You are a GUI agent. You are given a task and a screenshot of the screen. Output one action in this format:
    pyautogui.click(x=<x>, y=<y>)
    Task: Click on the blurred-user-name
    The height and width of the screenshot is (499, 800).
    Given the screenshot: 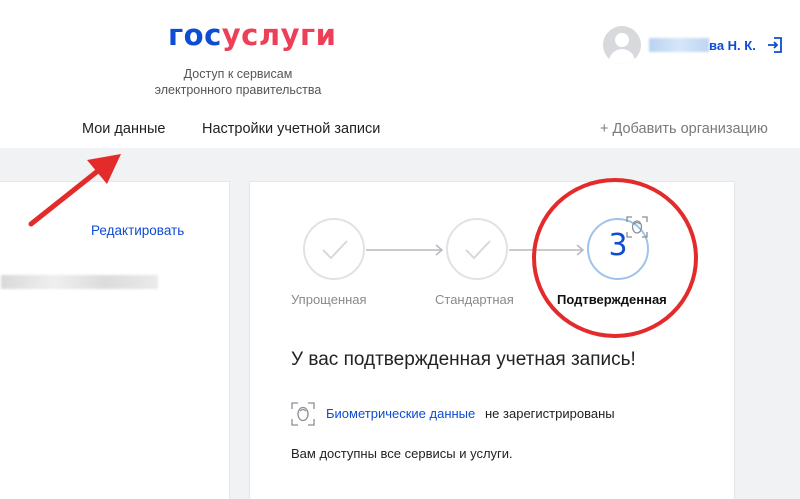 What is the action you would take?
    pyautogui.click(x=679, y=45)
    